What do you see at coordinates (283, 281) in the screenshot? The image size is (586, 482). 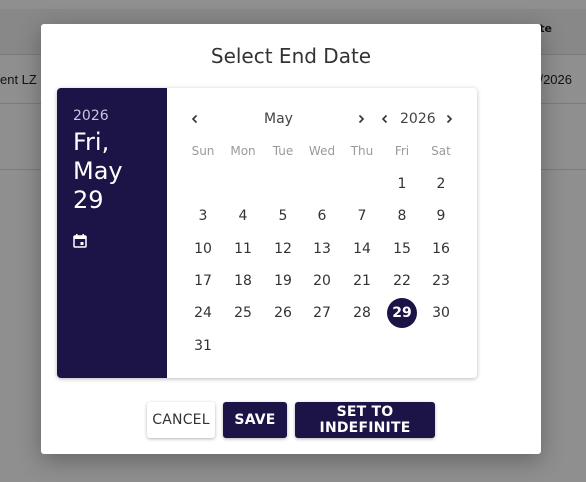 I see `day-cell: 19` at bounding box center [283, 281].